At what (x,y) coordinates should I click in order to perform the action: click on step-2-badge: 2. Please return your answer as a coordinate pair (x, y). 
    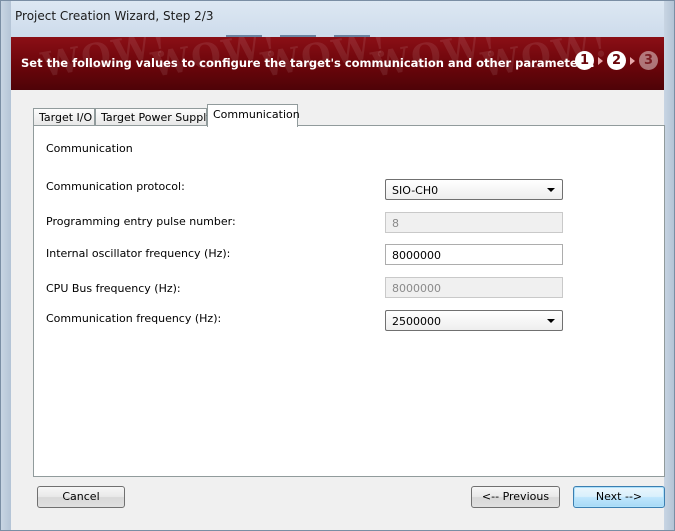
    Looking at the image, I should click on (616, 60).